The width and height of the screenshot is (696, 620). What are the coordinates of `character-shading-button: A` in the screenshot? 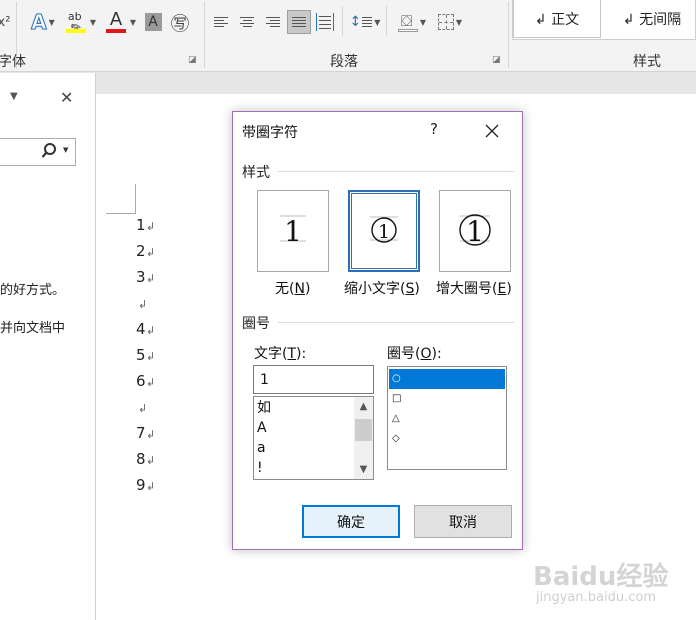 It's located at (153, 22).